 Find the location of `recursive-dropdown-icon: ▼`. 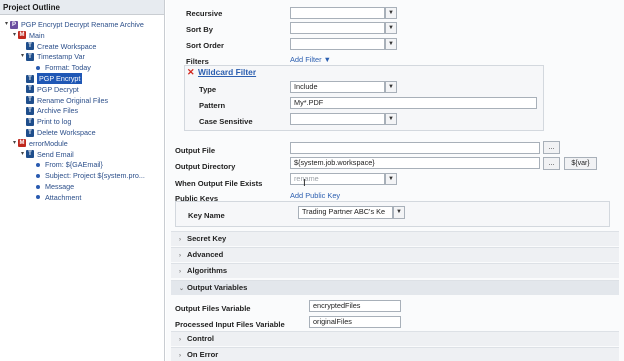

recursive-dropdown-icon: ▼ is located at coordinates (391, 13).